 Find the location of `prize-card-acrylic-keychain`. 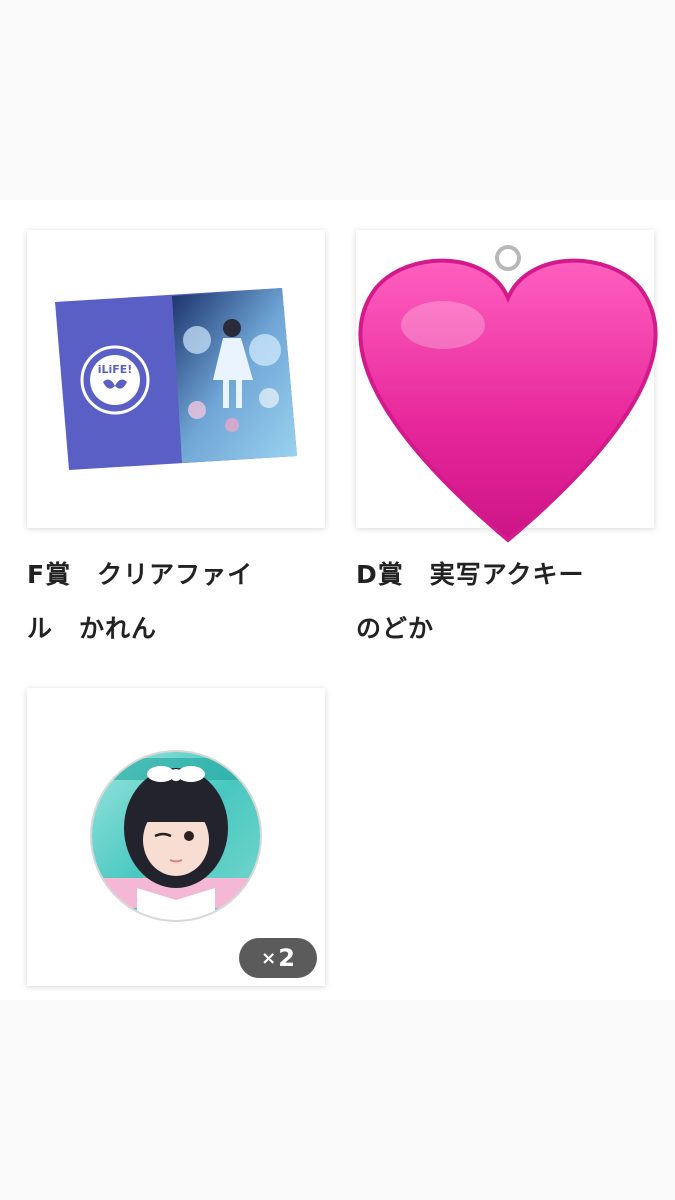

prize-card-acrylic-keychain is located at coordinates (507, 386).